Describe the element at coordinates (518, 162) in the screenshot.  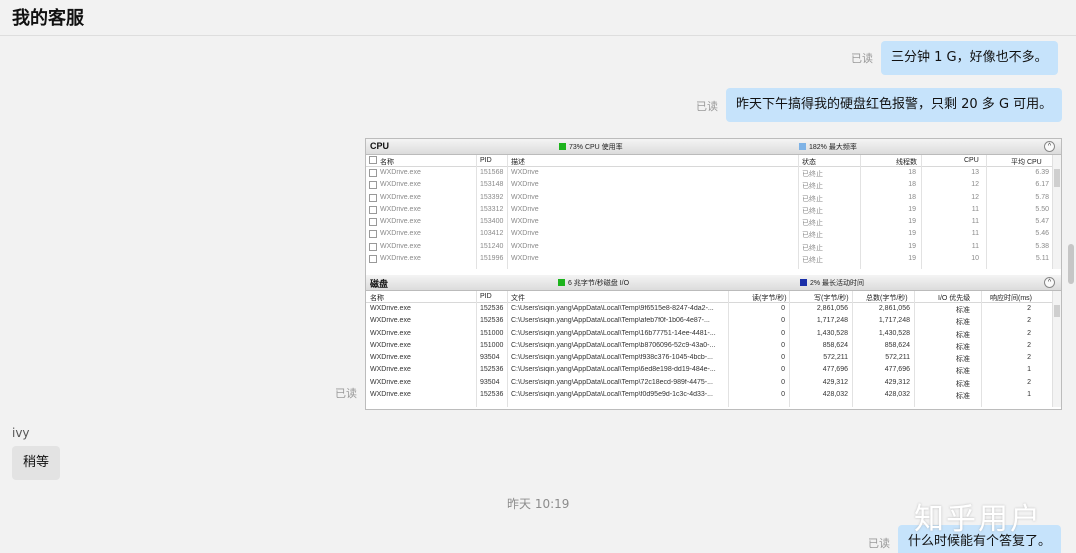
I see `col-desc: 描述` at that location.